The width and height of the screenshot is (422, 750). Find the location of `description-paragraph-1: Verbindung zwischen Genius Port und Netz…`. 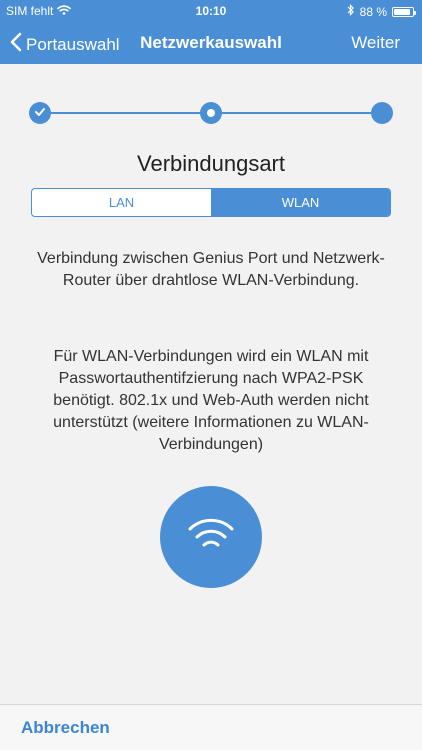

description-paragraph-1: Verbindung zwischen Genius Port und Netz… is located at coordinates (211, 269).